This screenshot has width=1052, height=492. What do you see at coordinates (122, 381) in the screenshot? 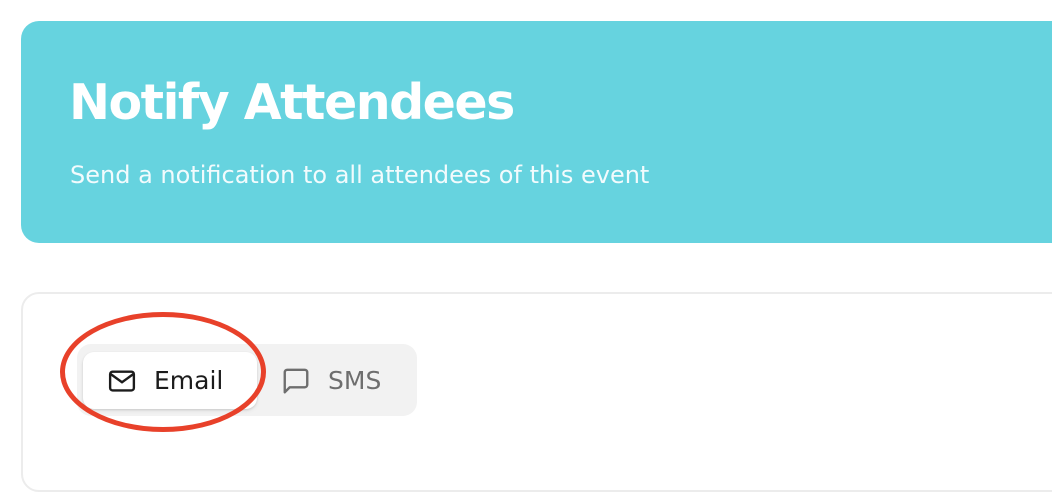
I see `mail-icon` at bounding box center [122, 381].